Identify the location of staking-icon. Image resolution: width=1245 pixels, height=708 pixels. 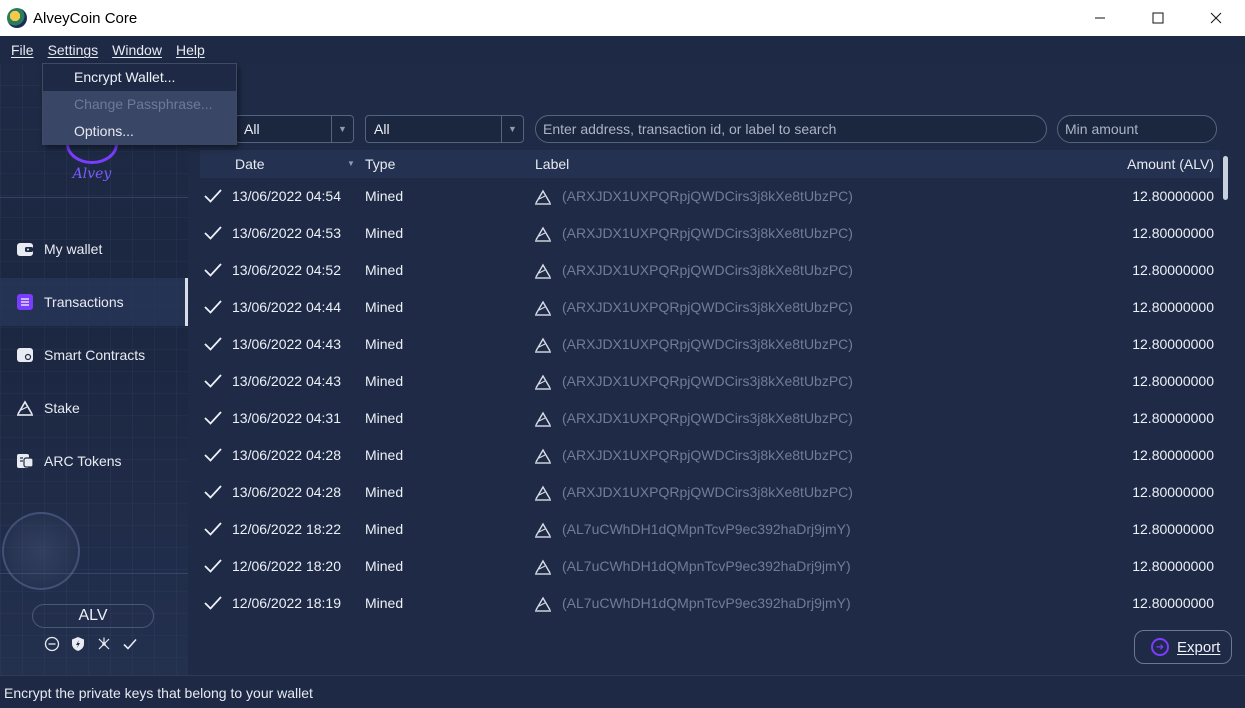
(78, 644).